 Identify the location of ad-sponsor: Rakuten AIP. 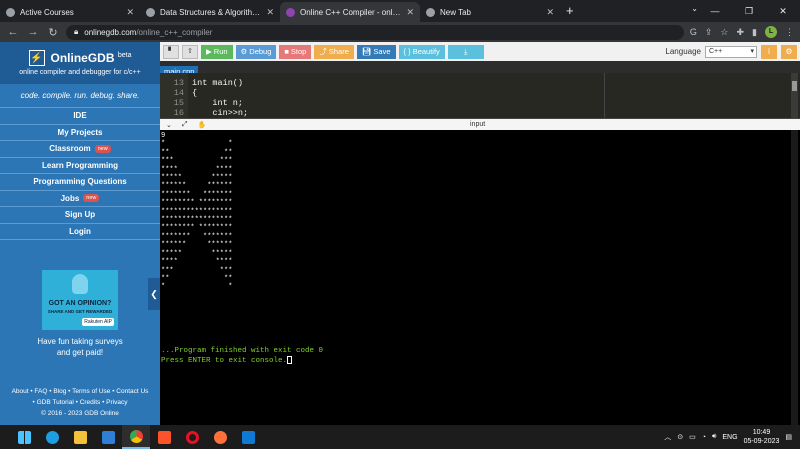
(98, 322).